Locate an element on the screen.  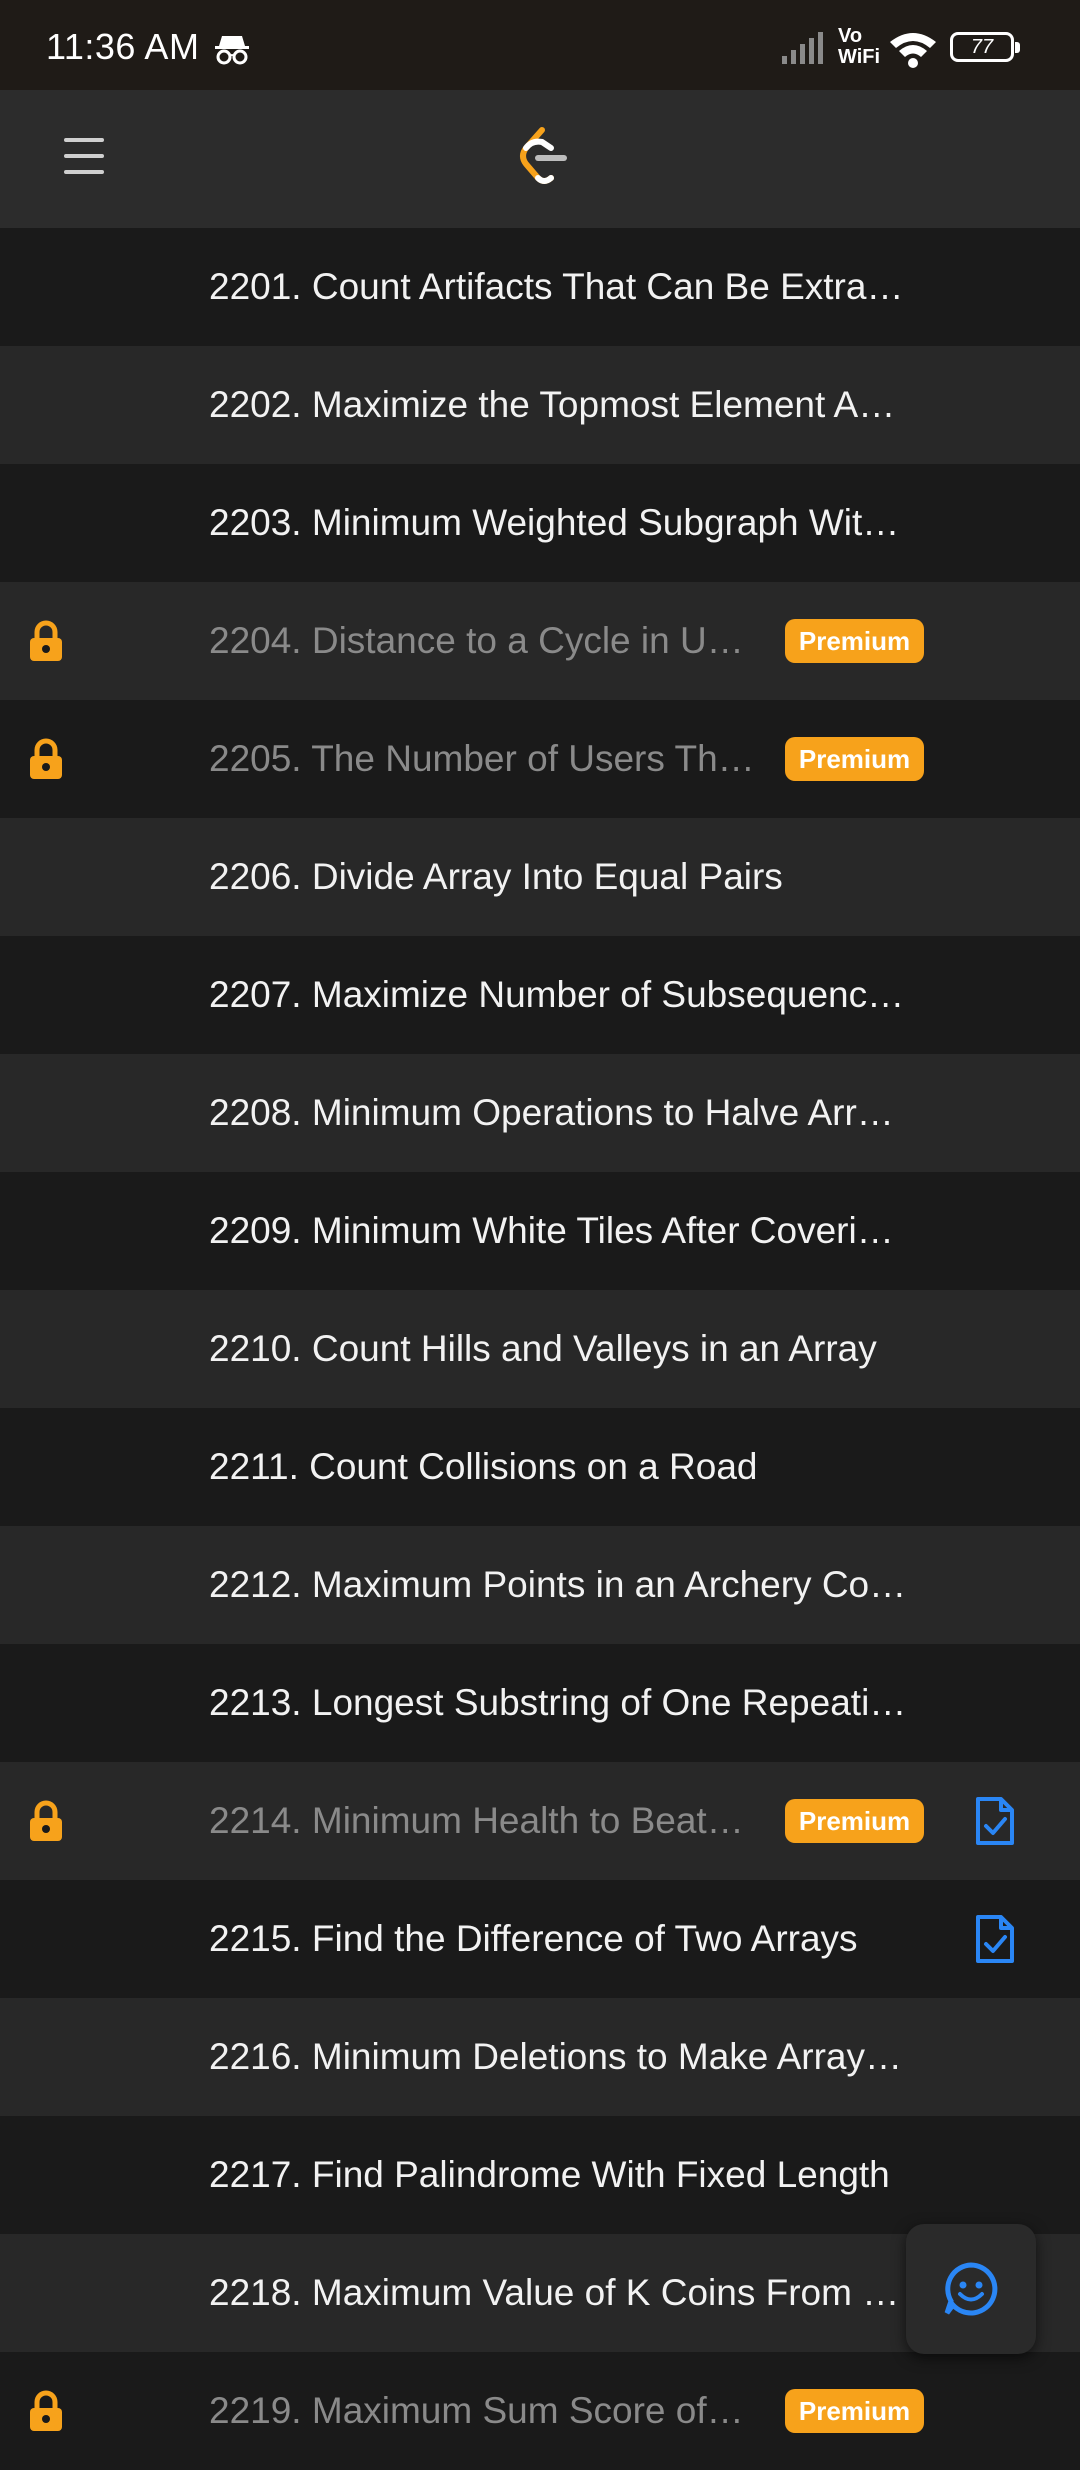
problem-title: 2206. Divide Array Into Equal Pairs is located at coordinates (496, 876).